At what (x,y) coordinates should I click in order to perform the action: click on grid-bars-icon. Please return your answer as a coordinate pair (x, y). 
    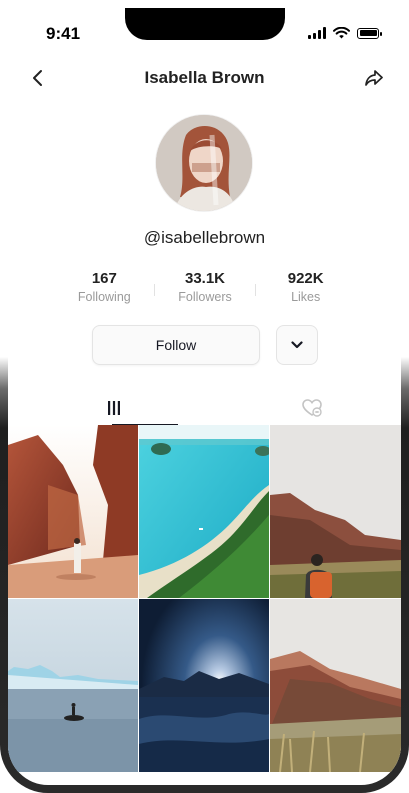
    Looking at the image, I should click on (114, 408).